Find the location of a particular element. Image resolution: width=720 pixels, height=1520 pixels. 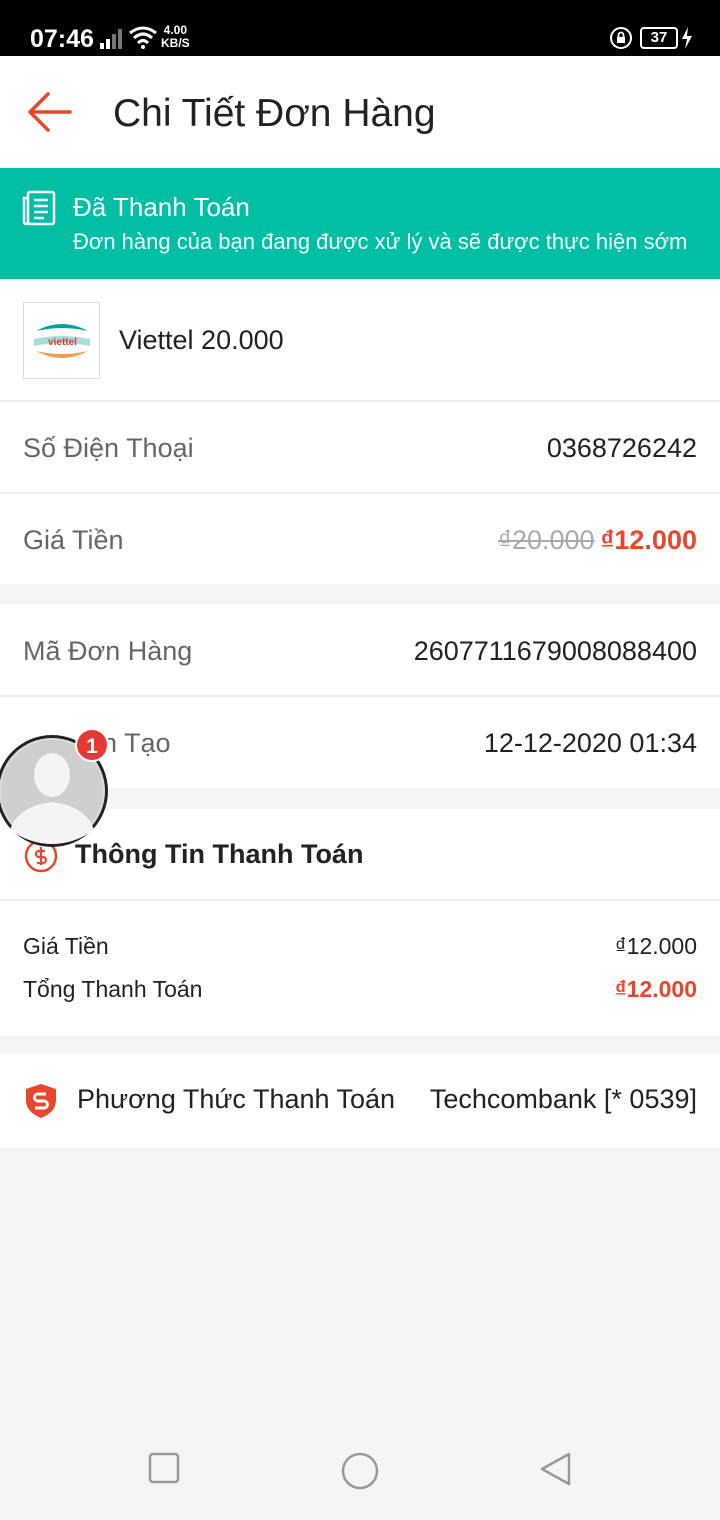

phone-value: 0368726242 is located at coordinates (621, 448).